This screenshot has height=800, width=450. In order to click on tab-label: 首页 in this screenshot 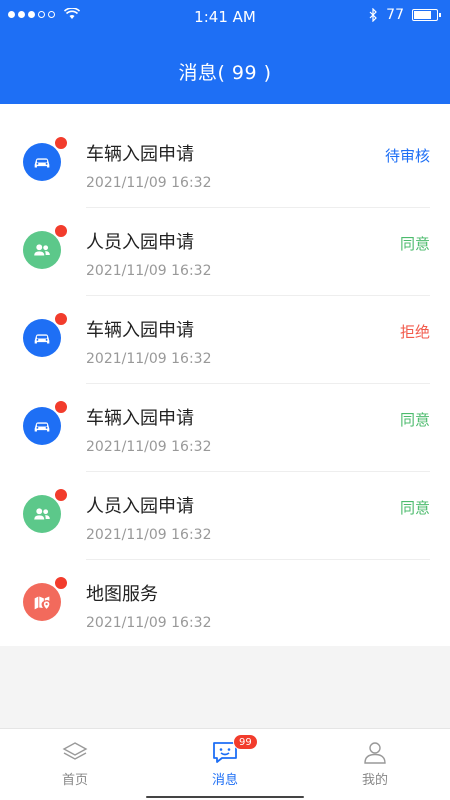, I will do `click(74, 780)`.